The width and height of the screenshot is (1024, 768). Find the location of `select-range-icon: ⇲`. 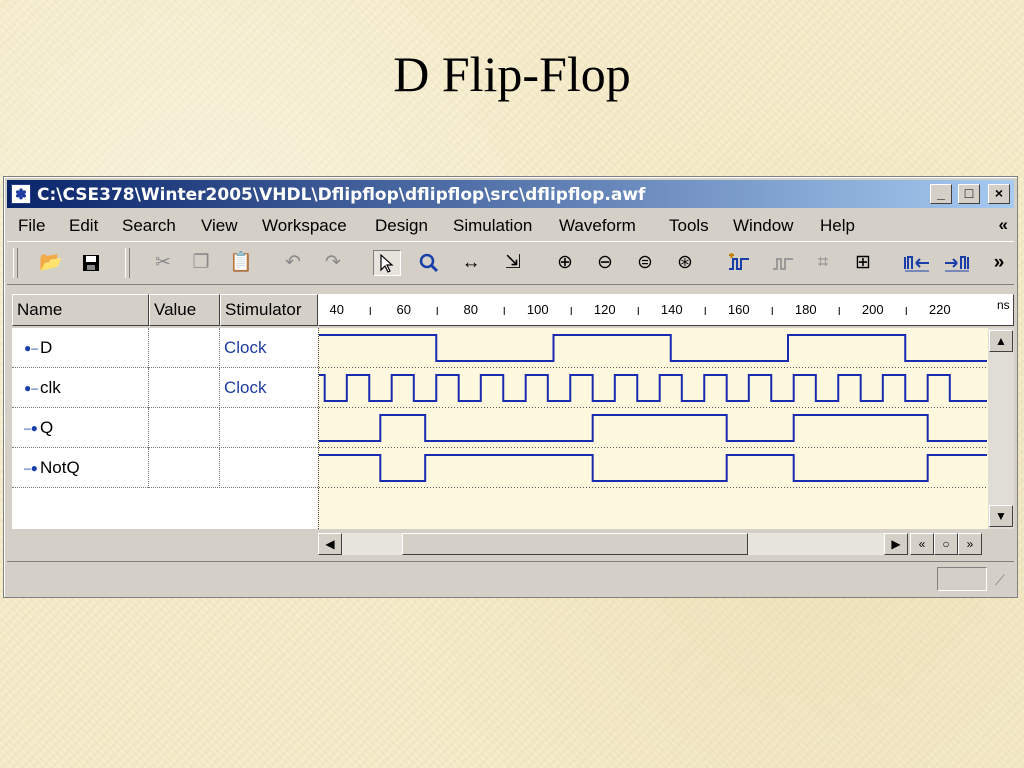

select-range-icon: ⇲ is located at coordinates (513, 263).